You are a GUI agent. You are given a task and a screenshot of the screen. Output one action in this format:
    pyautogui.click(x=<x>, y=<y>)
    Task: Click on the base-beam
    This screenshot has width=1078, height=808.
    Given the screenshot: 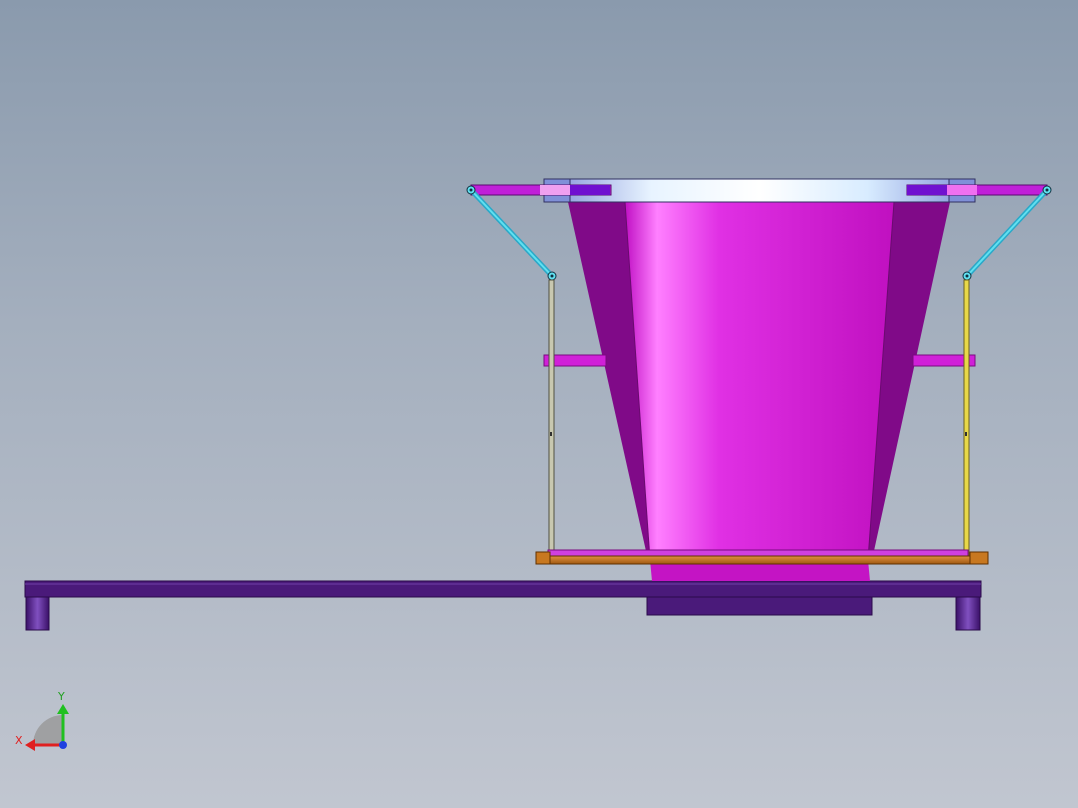 What is the action you would take?
    pyautogui.click(x=503, y=589)
    